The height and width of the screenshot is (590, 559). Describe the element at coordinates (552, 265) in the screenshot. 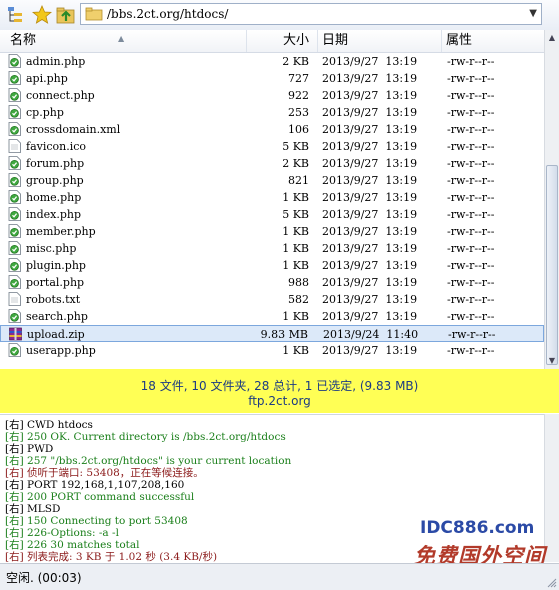

I see `scrollbar-thumb` at that location.